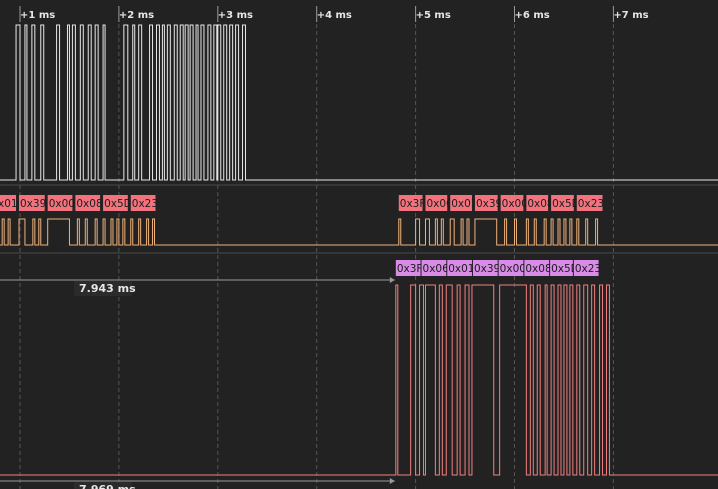 This screenshot has width=718, height=489. What do you see at coordinates (630, 15) in the screenshot?
I see `ruler-tick-label: +7 ms` at bounding box center [630, 15].